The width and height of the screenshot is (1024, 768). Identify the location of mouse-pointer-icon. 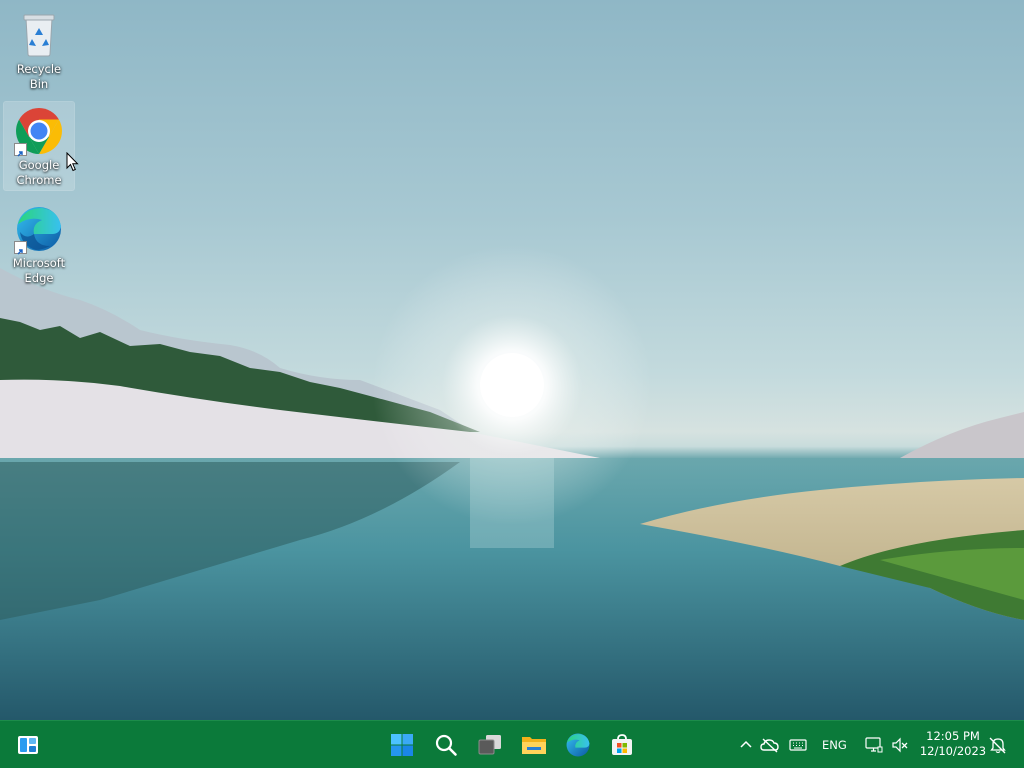
(72, 162).